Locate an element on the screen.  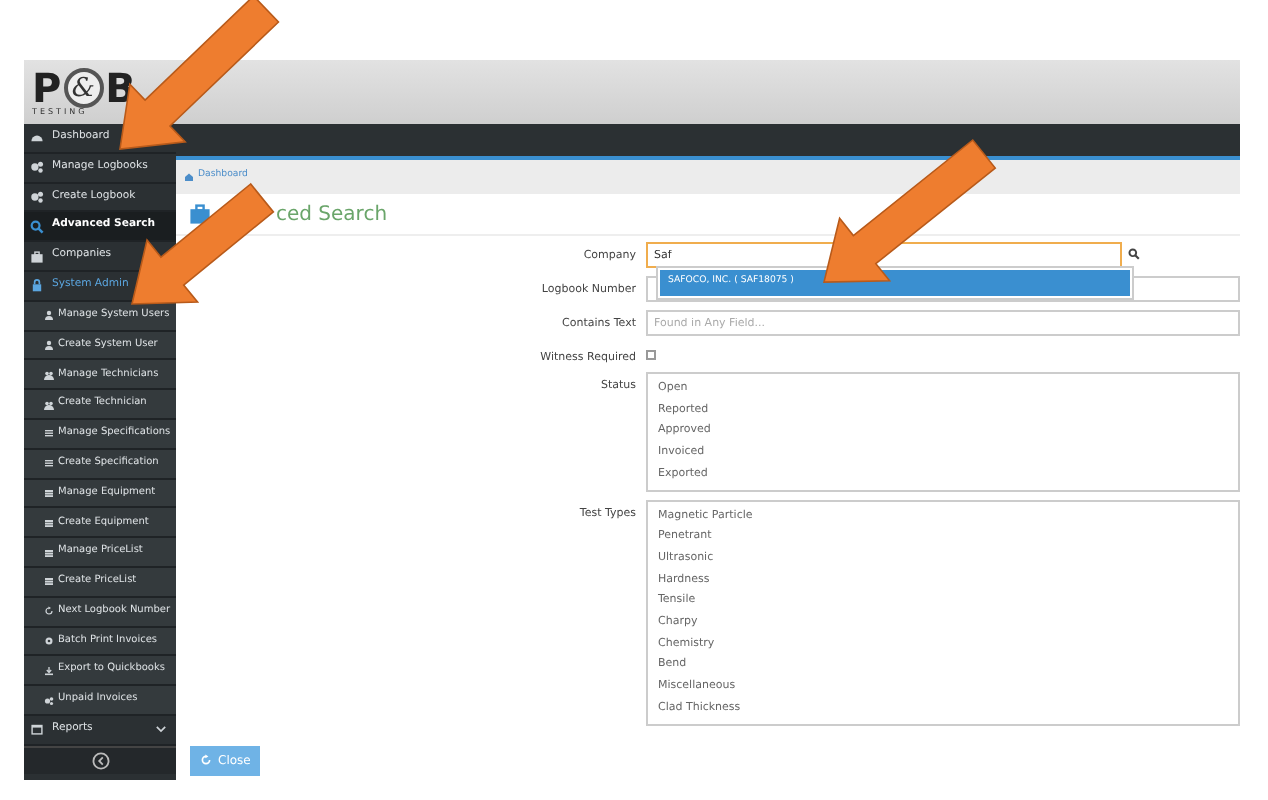
chevron-icon is located at coordinates (161, 729).